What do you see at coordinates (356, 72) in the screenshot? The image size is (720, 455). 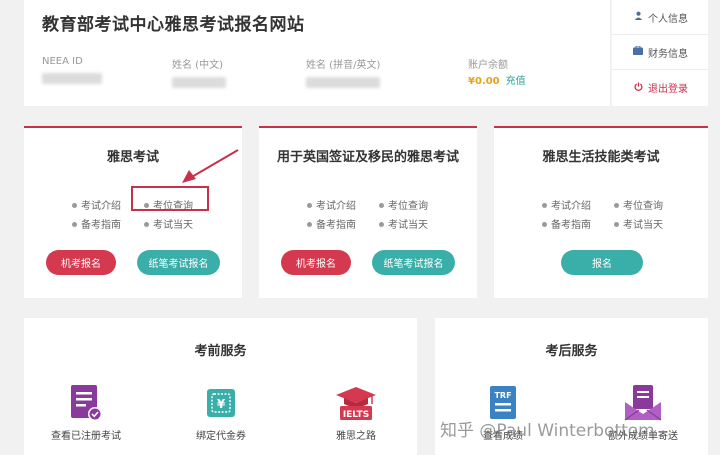 I see `name-en-field: 姓名 (拼音/英文)` at bounding box center [356, 72].